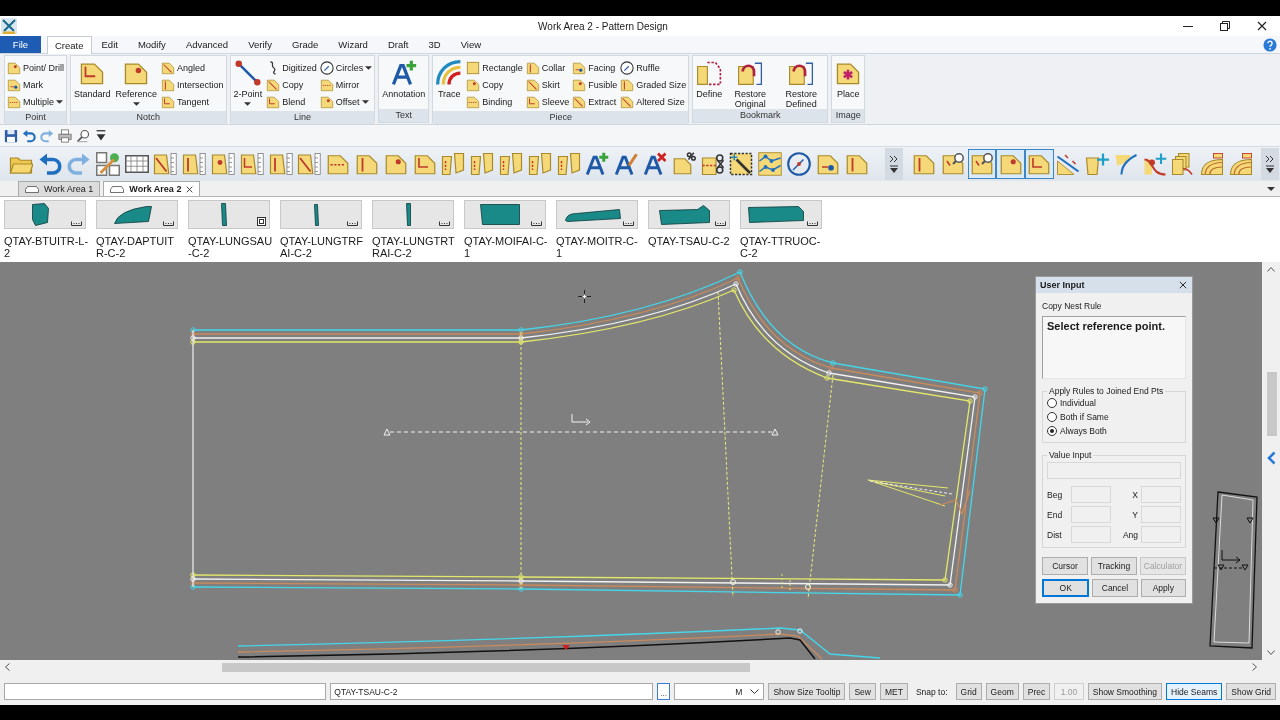 The width and height of the screenshot is (1280, 720). I want to click on ribbon-button: Graded Size, so click(653, 84).